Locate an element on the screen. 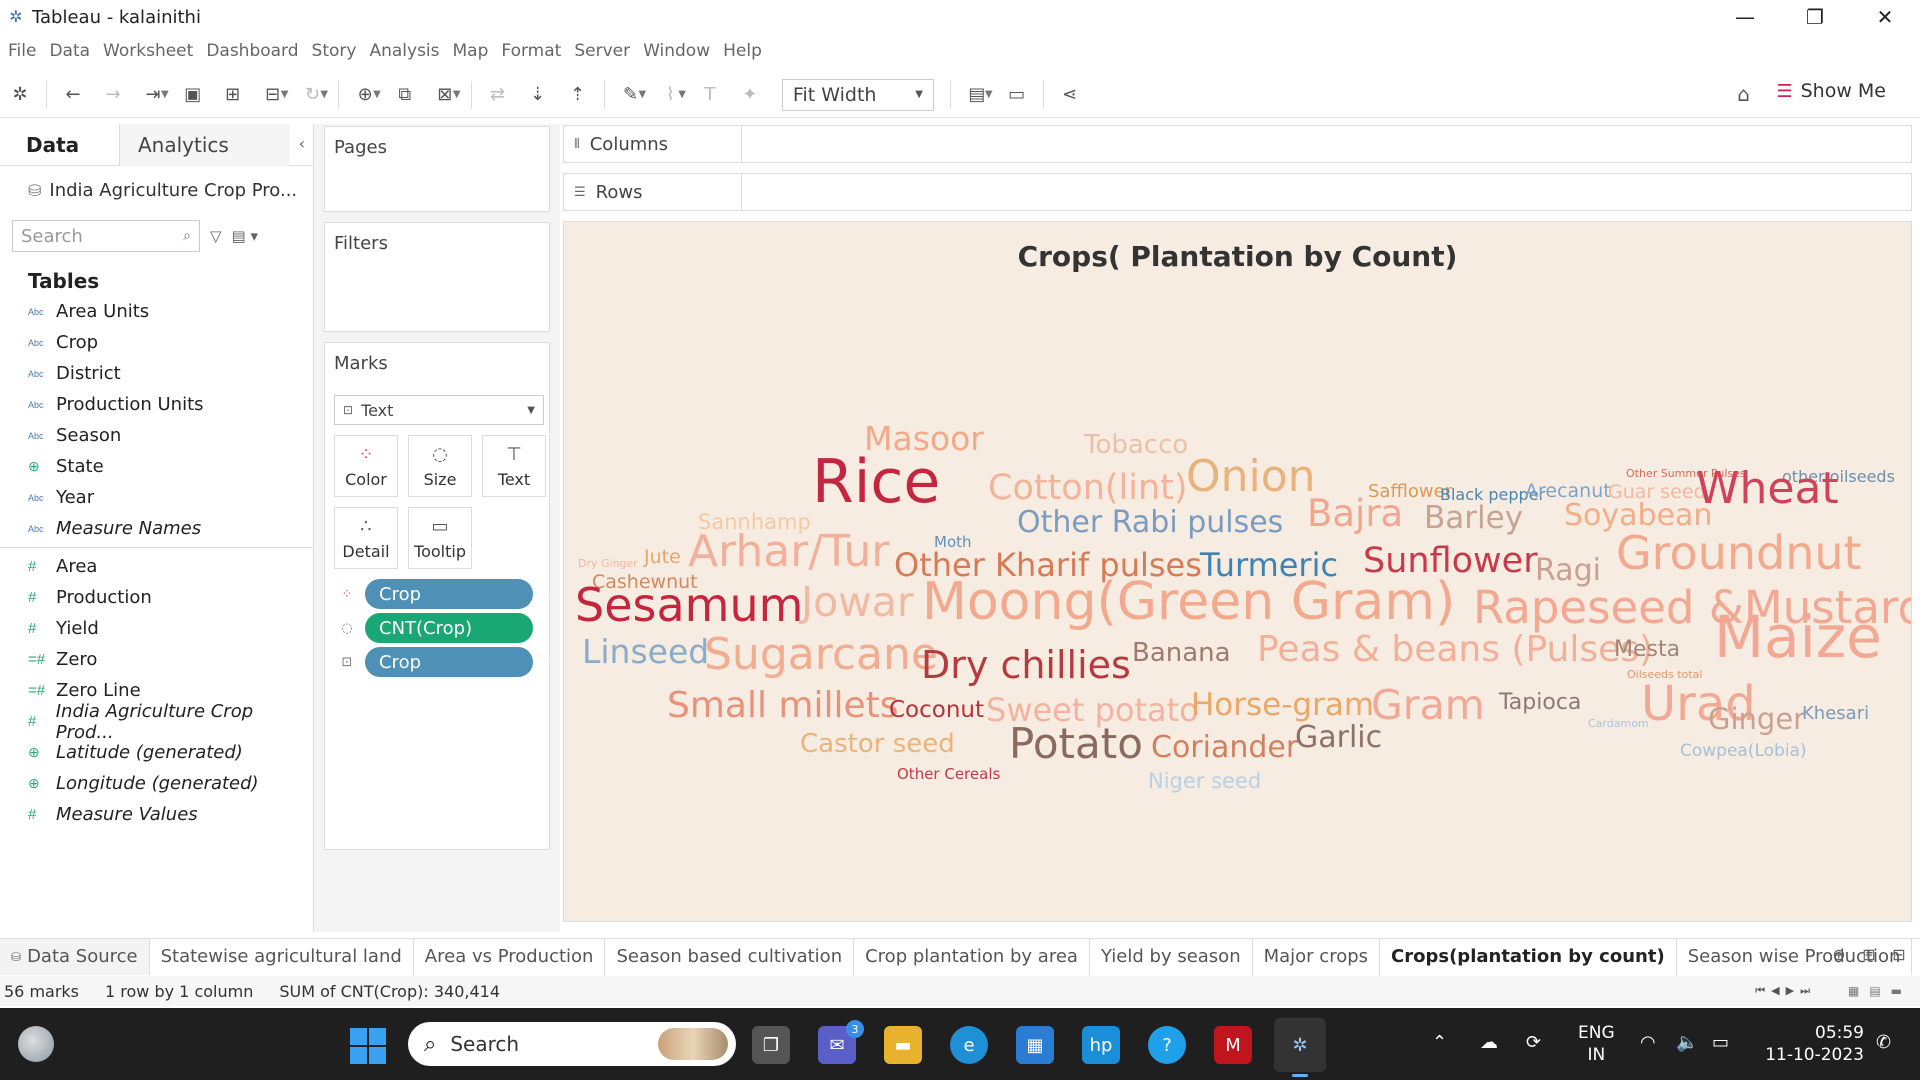  word-cloud-word: Gram is located at coordinates (1428, 705).